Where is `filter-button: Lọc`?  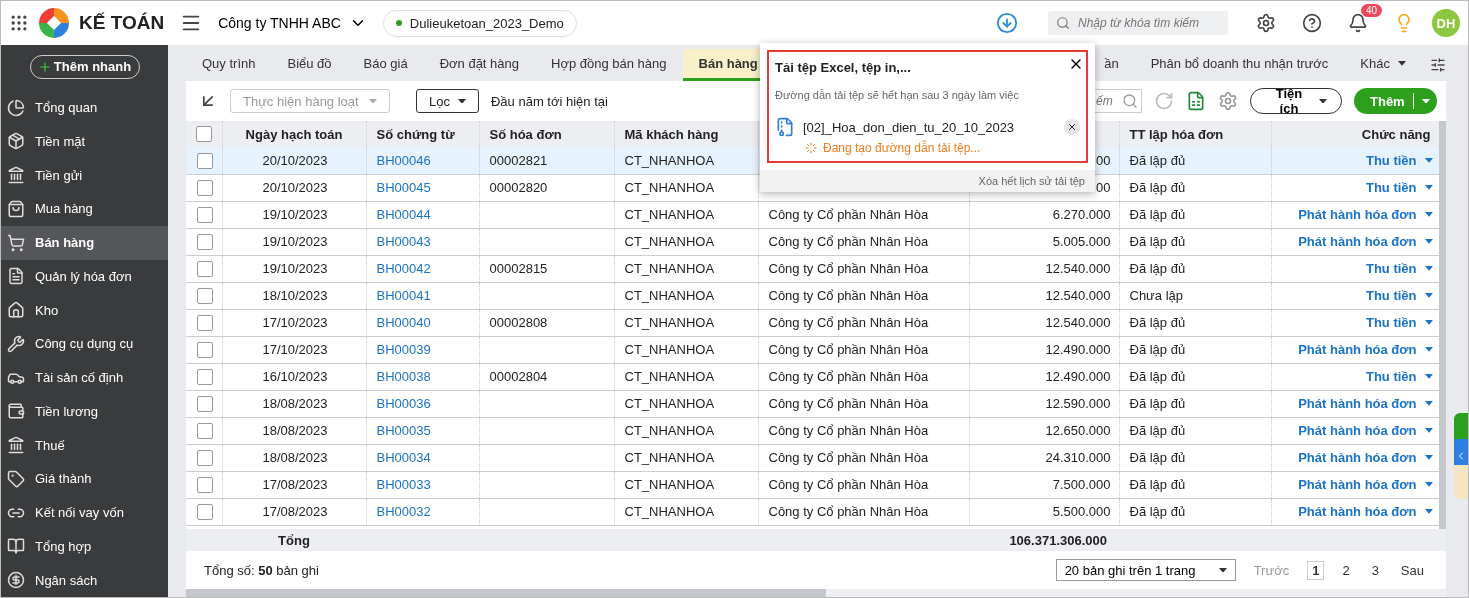 filter-button: Lọc is located at coordinates (447, 101).